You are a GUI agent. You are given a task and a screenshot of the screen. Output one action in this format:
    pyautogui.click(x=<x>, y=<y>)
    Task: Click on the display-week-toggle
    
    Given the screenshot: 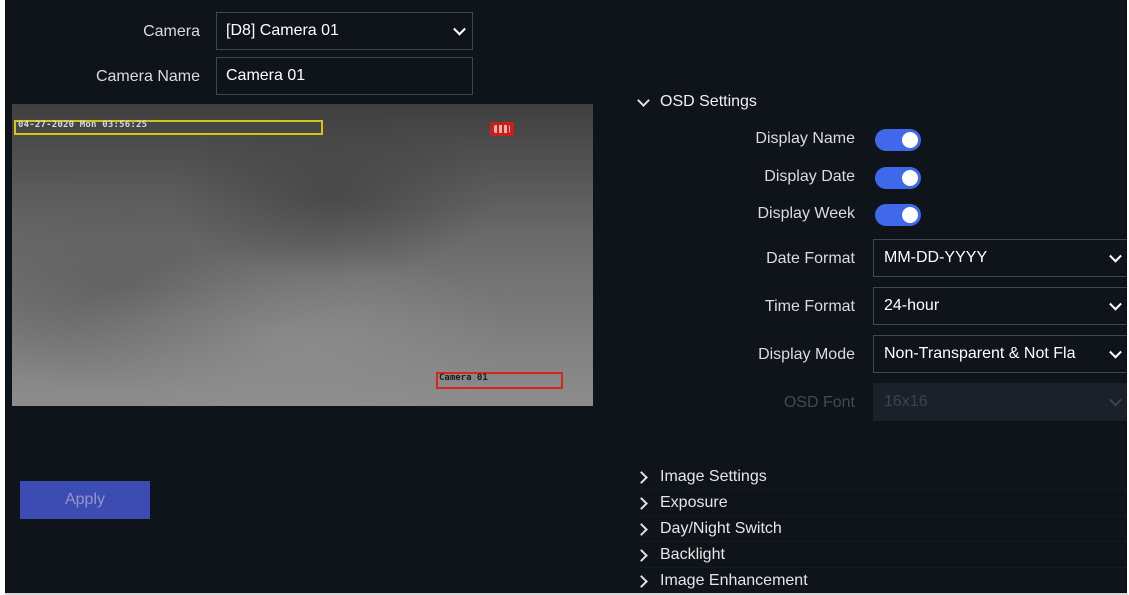 What is the action you would take?
    pyautogui.click(x=898, y=215)
    